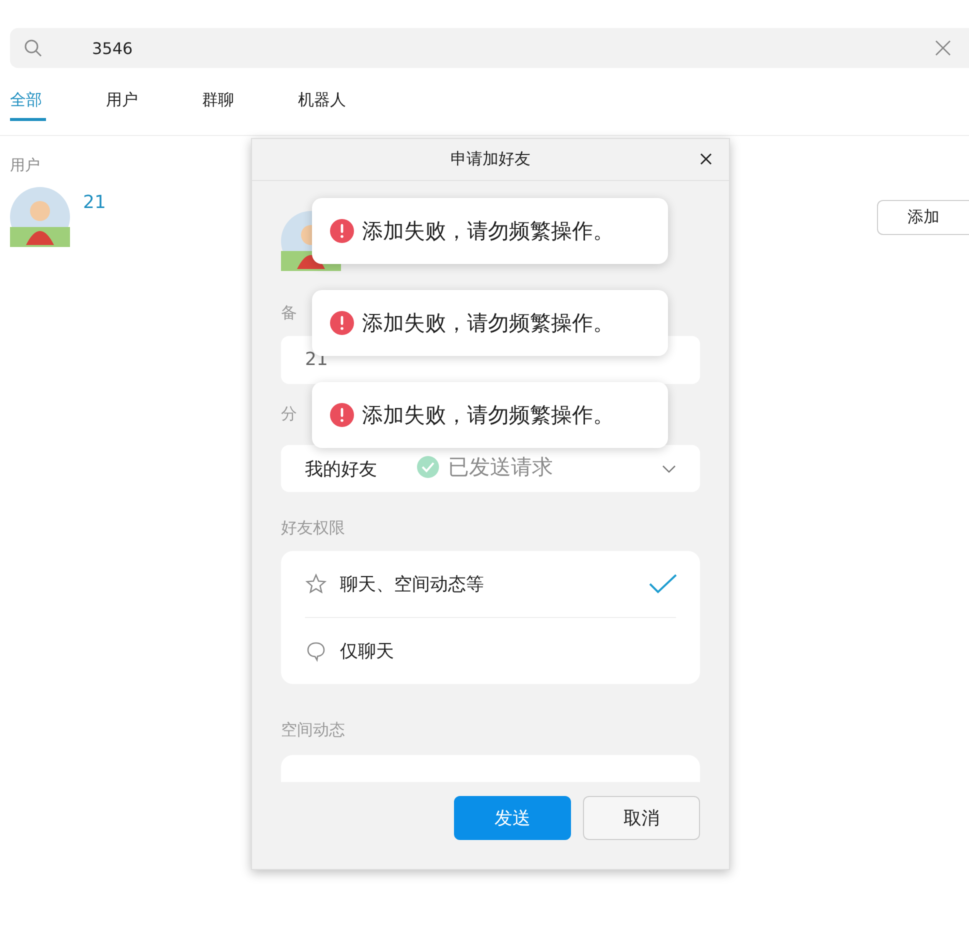 This screenshot has height=931, width=969. Describe the element at coordinates (95, 202) in the screenshot. I see `user-name: 21` at that location.